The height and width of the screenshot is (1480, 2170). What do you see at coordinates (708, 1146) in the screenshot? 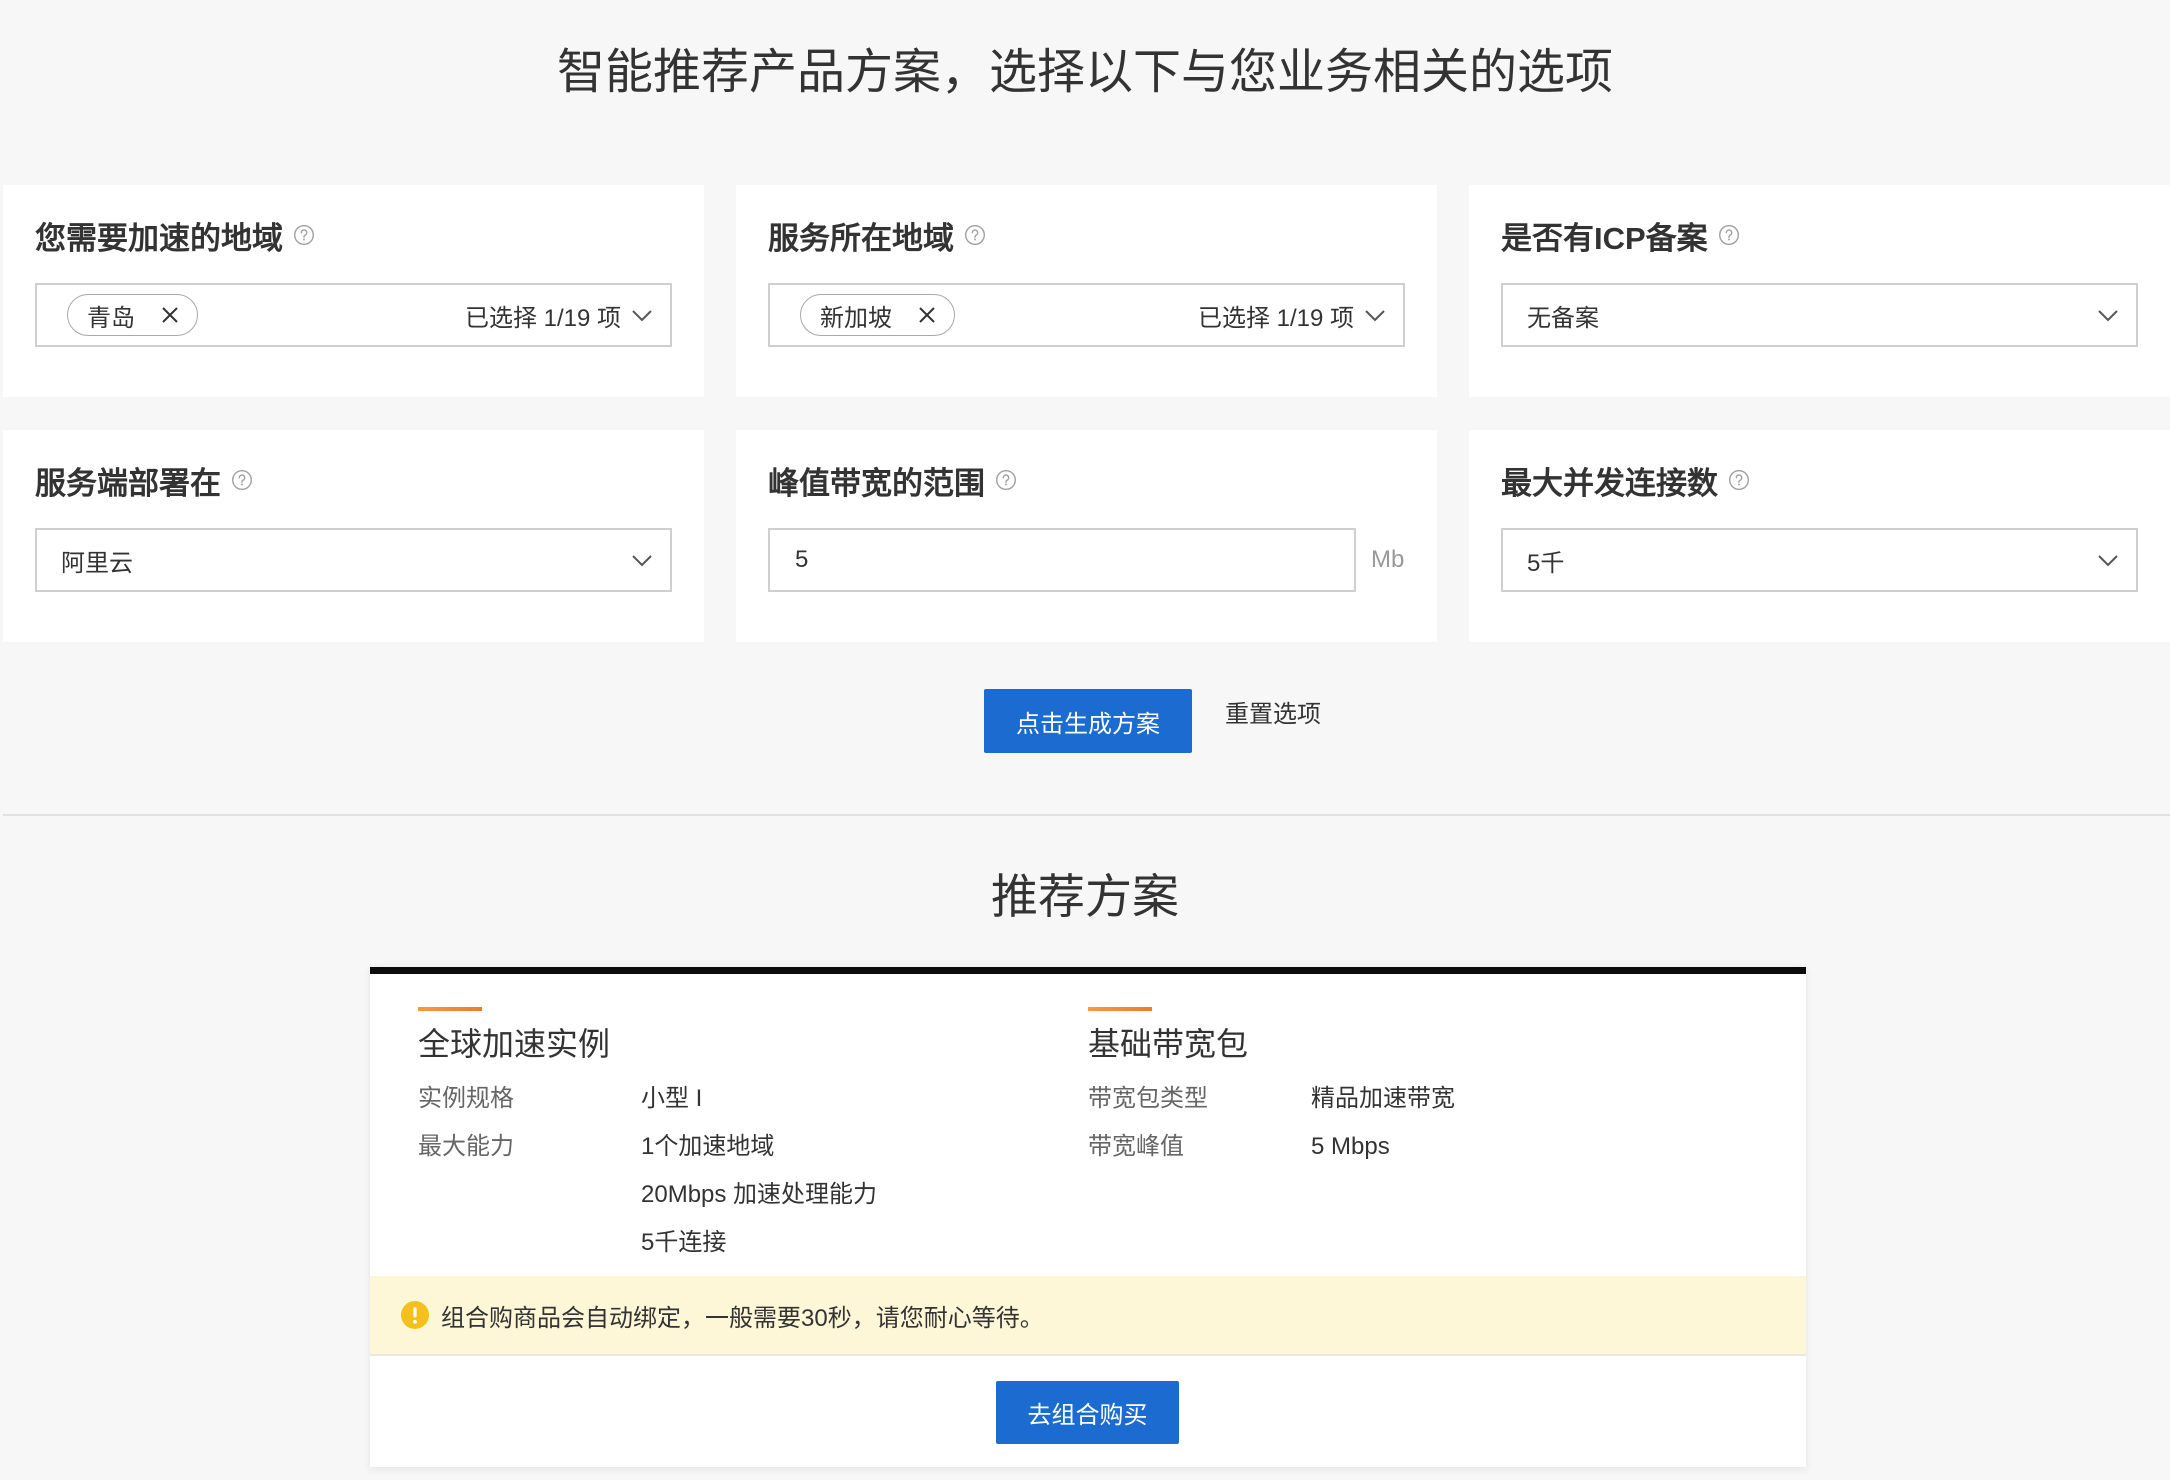
I see `spec-value: 1个加速地域` at bounding box center [708, 1146].